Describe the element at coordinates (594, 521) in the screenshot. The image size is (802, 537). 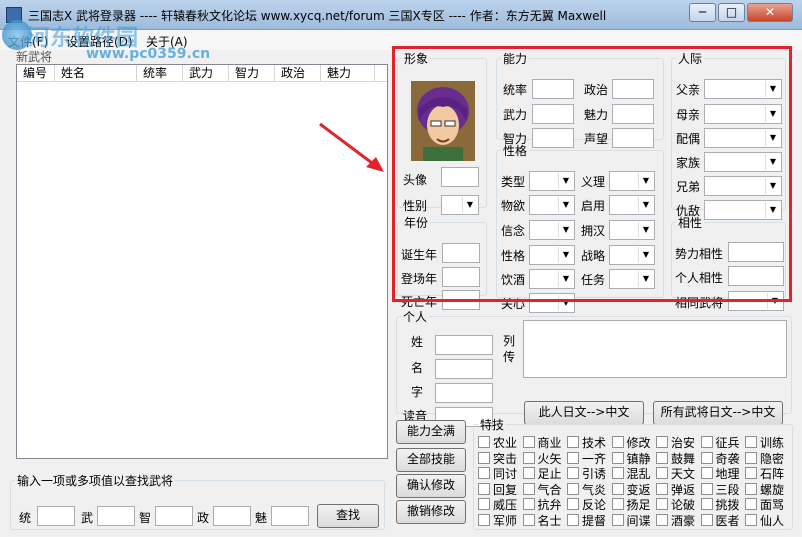
I see `skill-label: 提督` at that location.